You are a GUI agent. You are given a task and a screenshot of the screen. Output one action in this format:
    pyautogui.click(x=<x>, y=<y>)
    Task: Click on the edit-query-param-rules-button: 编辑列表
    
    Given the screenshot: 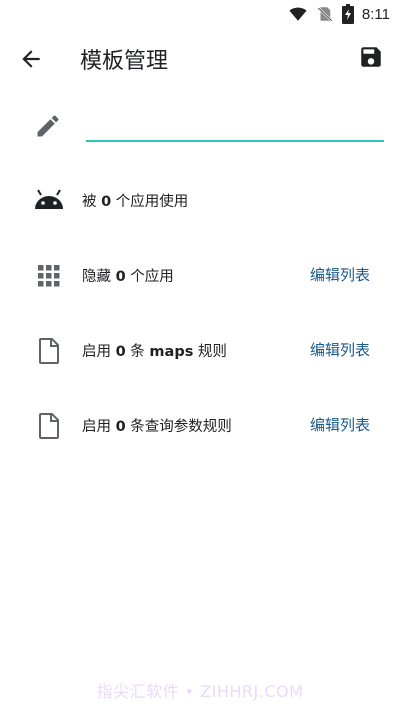 What is the action you would take?
    pyautogui.click(x=340, y=424)
    